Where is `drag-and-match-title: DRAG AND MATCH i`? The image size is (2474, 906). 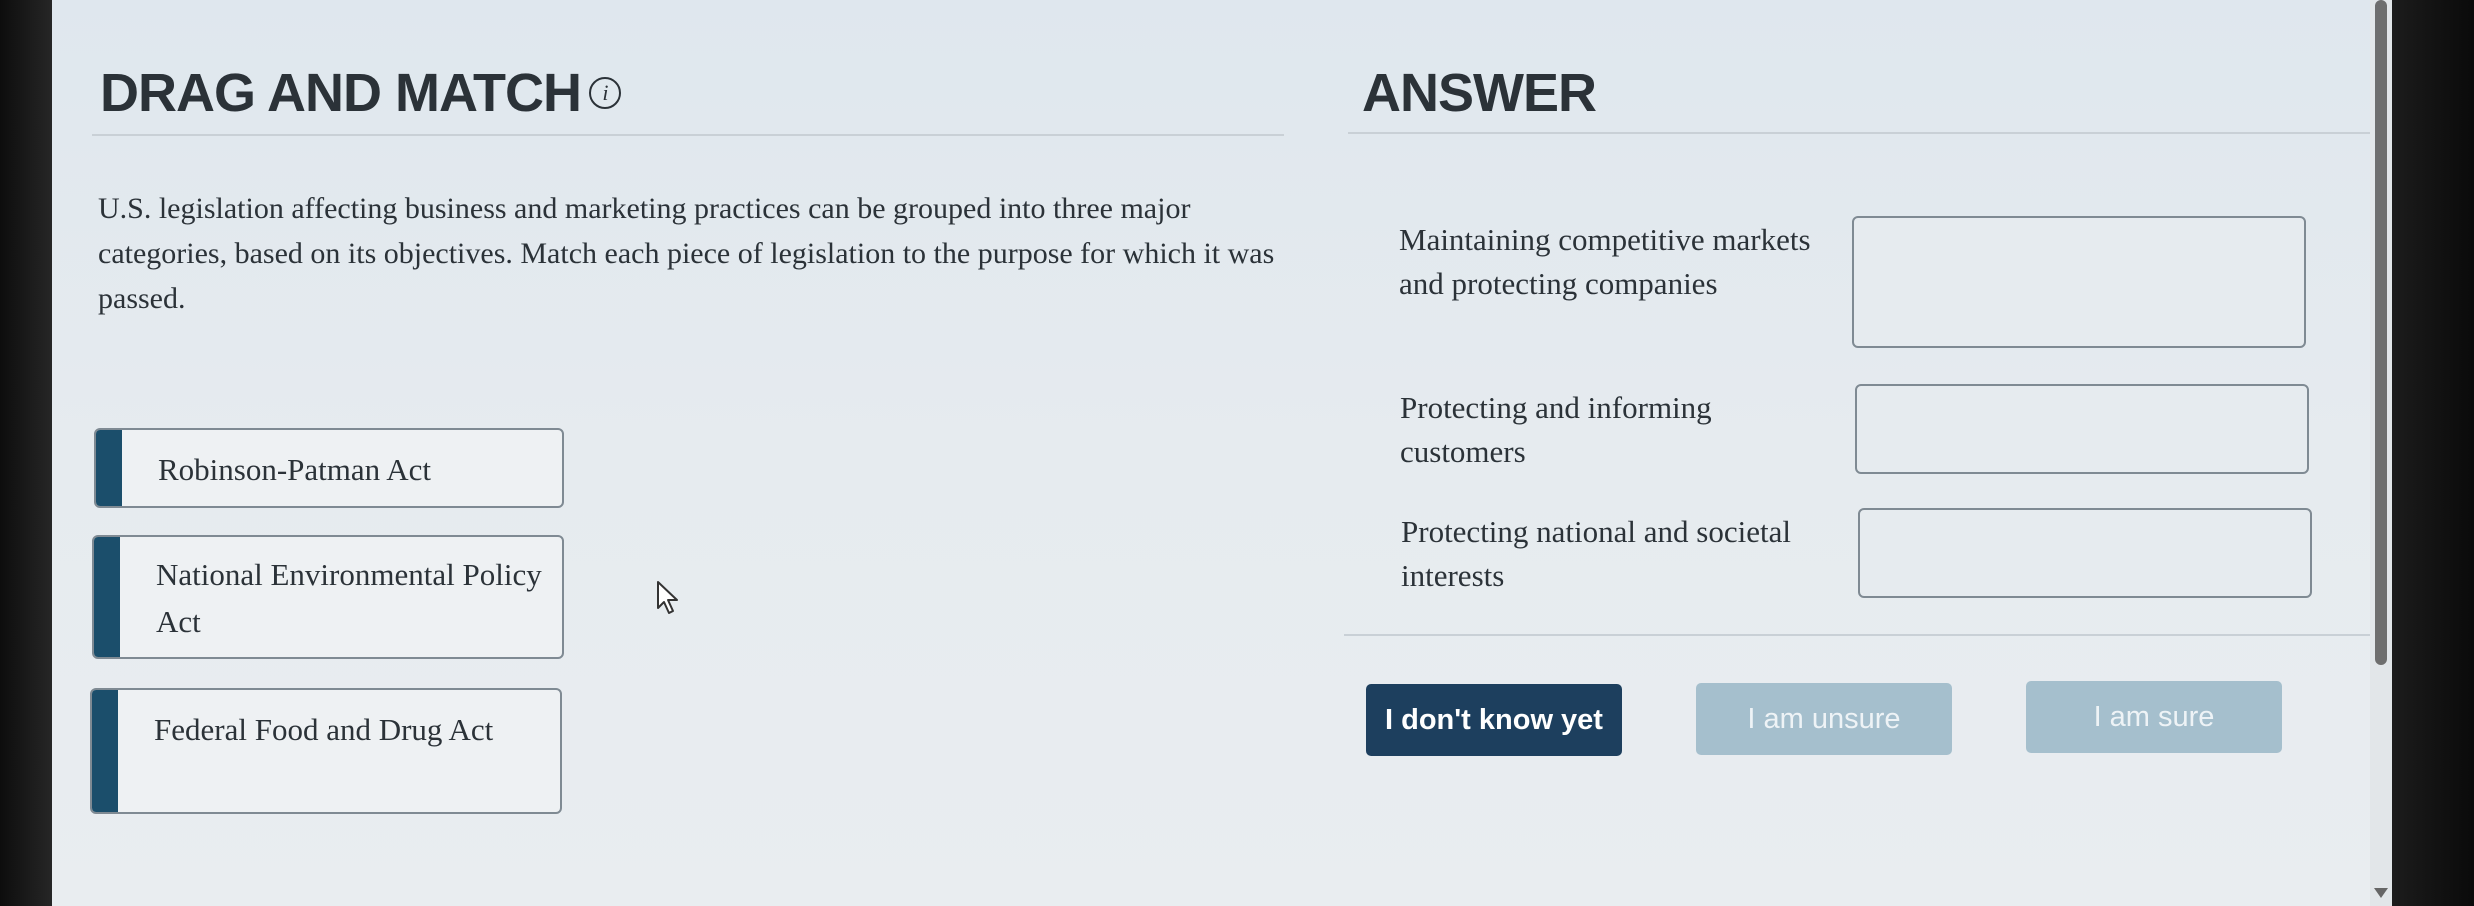 drag-and-match-title: DRAG AND MATCH i is located at coordinates (360, 93).